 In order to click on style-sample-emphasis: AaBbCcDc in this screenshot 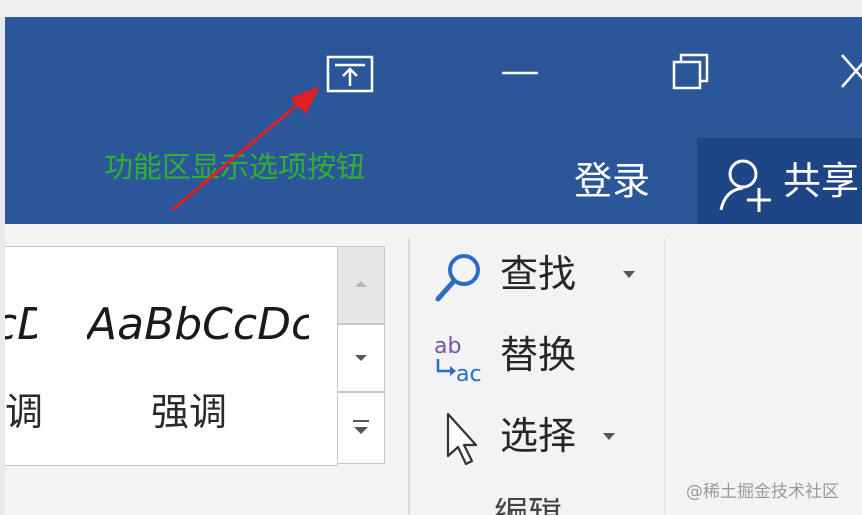, I will do `click(198, 325)`.